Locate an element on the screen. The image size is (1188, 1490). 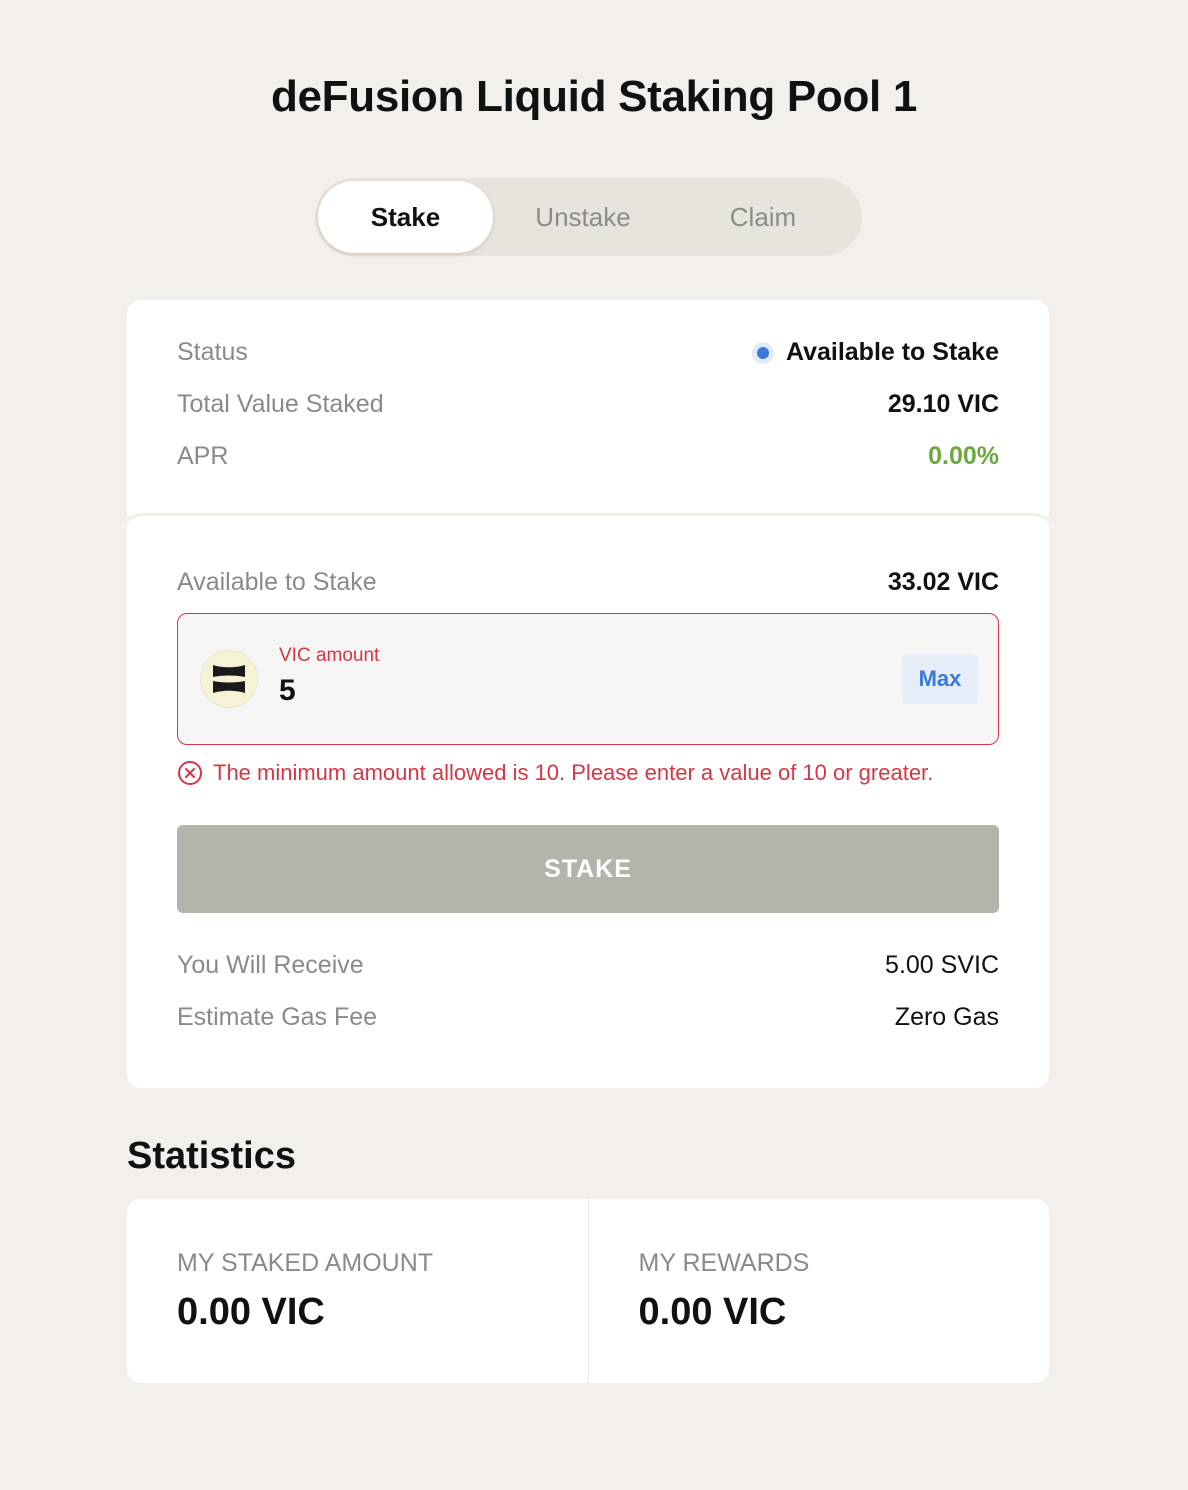
total-value-staked-label: Total Value Staked is located at coordinates (280, 404).